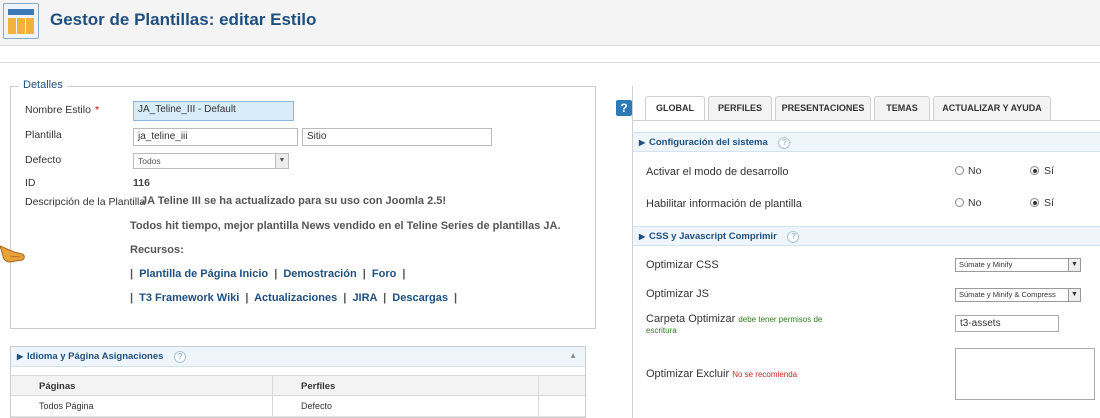 The width and height of the screenshot is (1100, 418). Describe the element at coordinates (866, 236) in the screenshot. I see `css-js-compress-header: ▶ CSS y Javascript Comprimir ?` at that location.